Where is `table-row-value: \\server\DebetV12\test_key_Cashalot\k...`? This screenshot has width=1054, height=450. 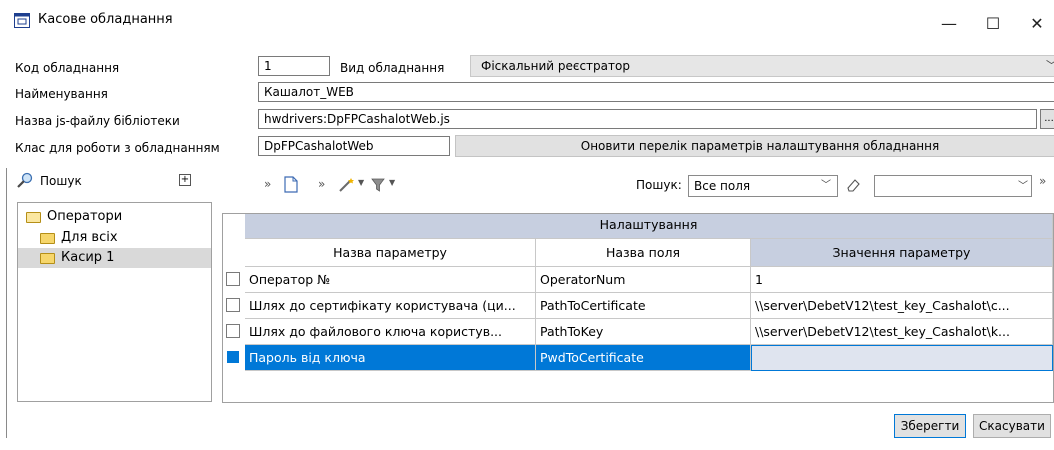
table-row-value: \\server\DebetV12\test_key_Cashalot\k... is located at coordinates (902, 332).